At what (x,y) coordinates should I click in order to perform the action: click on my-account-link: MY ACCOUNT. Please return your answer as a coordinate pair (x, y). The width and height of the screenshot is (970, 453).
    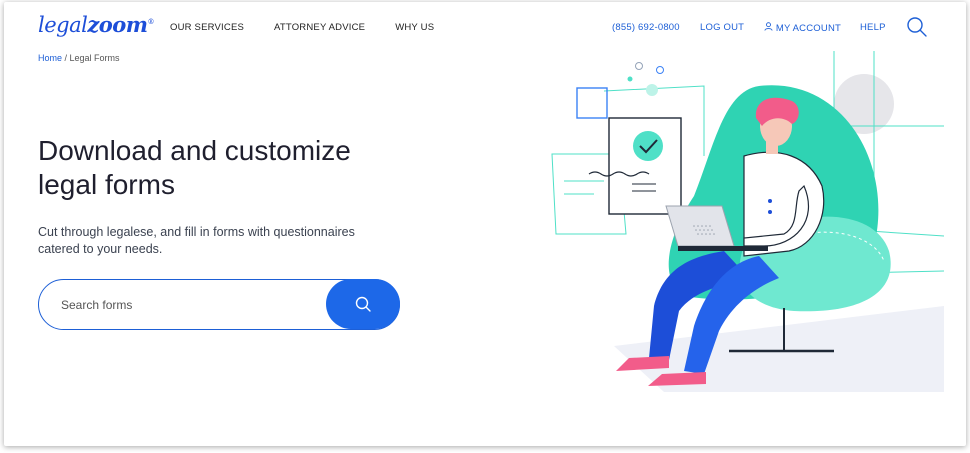
    Looking at the image, I should click on (812, 28).